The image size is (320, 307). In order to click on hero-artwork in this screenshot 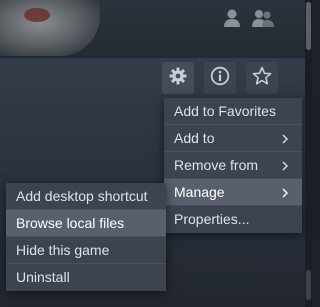, I will do `click(50, 28)`.